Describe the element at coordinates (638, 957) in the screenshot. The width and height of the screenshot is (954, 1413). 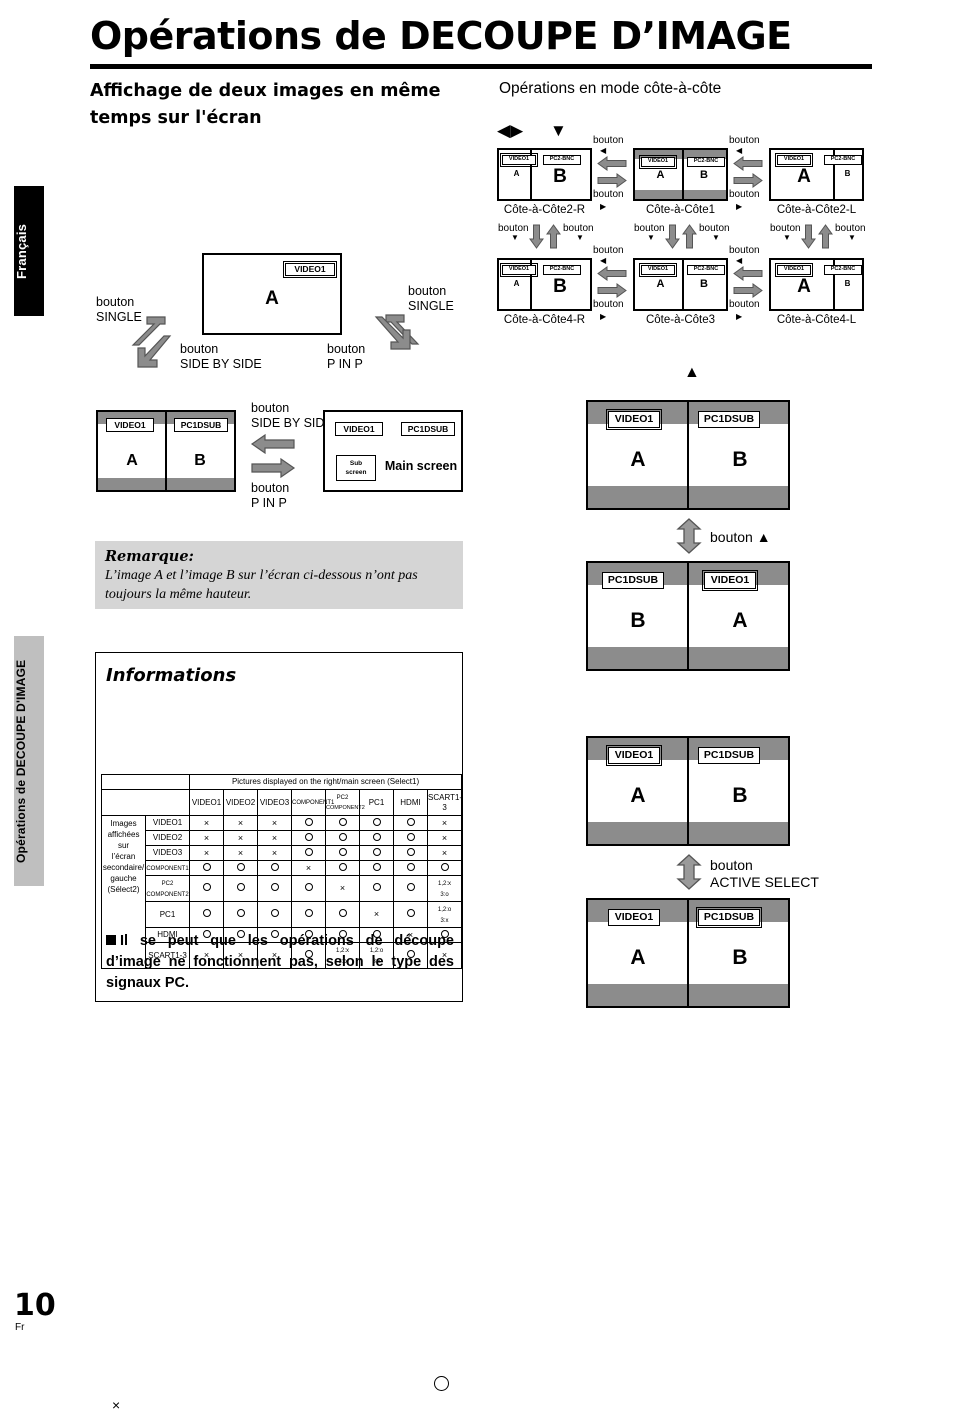
I see `big4-letter-a: A` at that location.